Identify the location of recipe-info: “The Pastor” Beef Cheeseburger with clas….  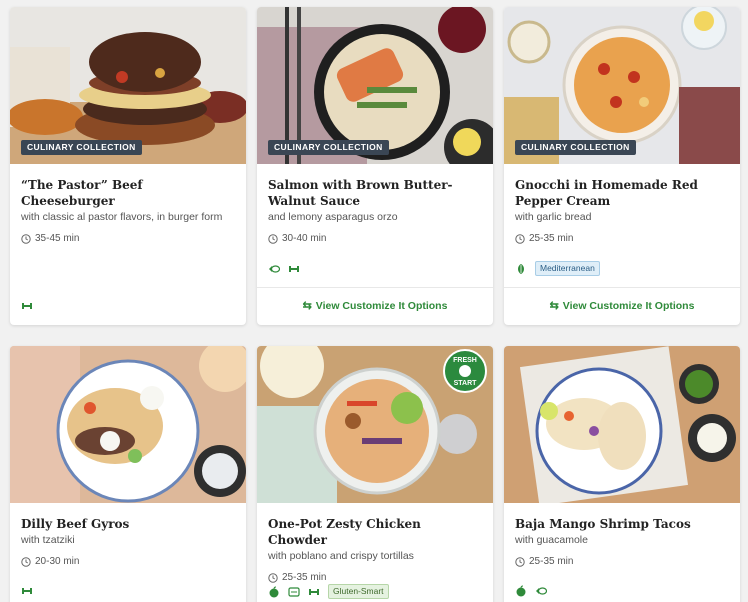
(128, 210).